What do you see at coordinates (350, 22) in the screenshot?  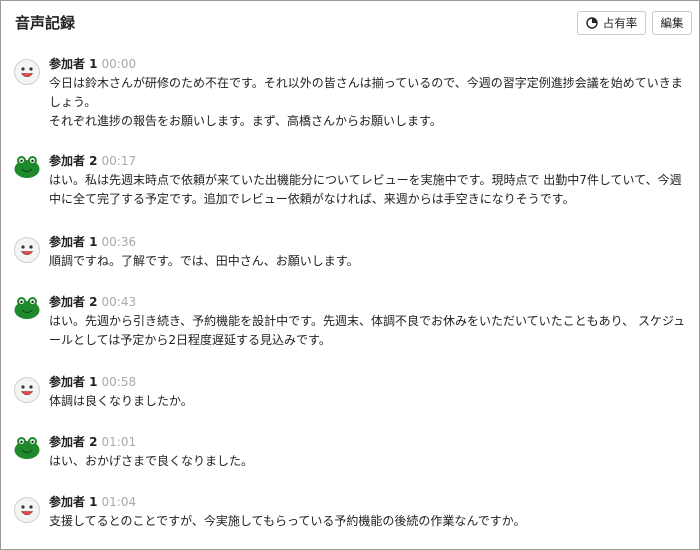 I see `panel-header: 音声記録 占有率 編集` at bounding box center [350, 22].